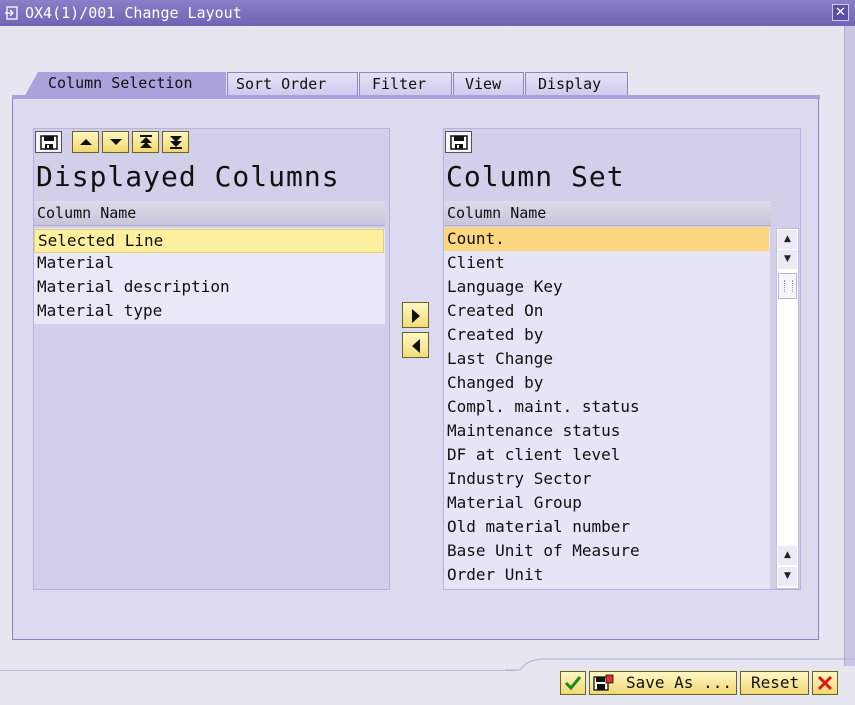 The width and height of the screenshot is (855, 705). What do you see at coordinates (606, 311) in the screenshot?
I see `list-item: Created On` at bounding box center [606, 311].